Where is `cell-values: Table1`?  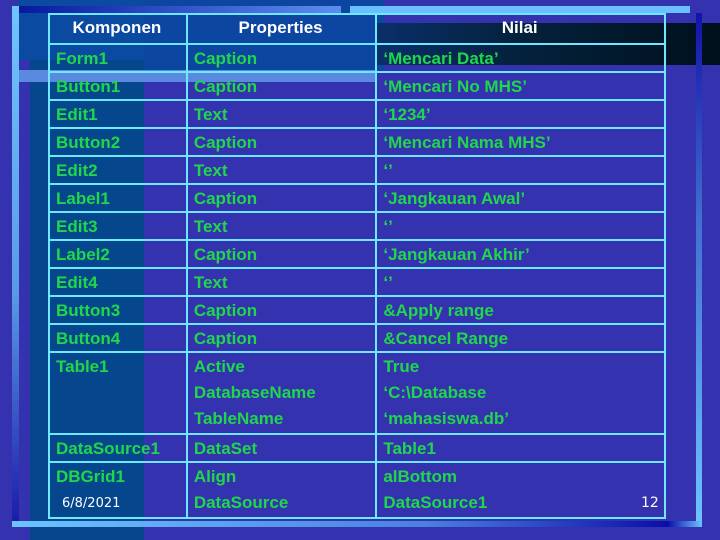 cell-values: Table1 is located at coordinates (520, 448).